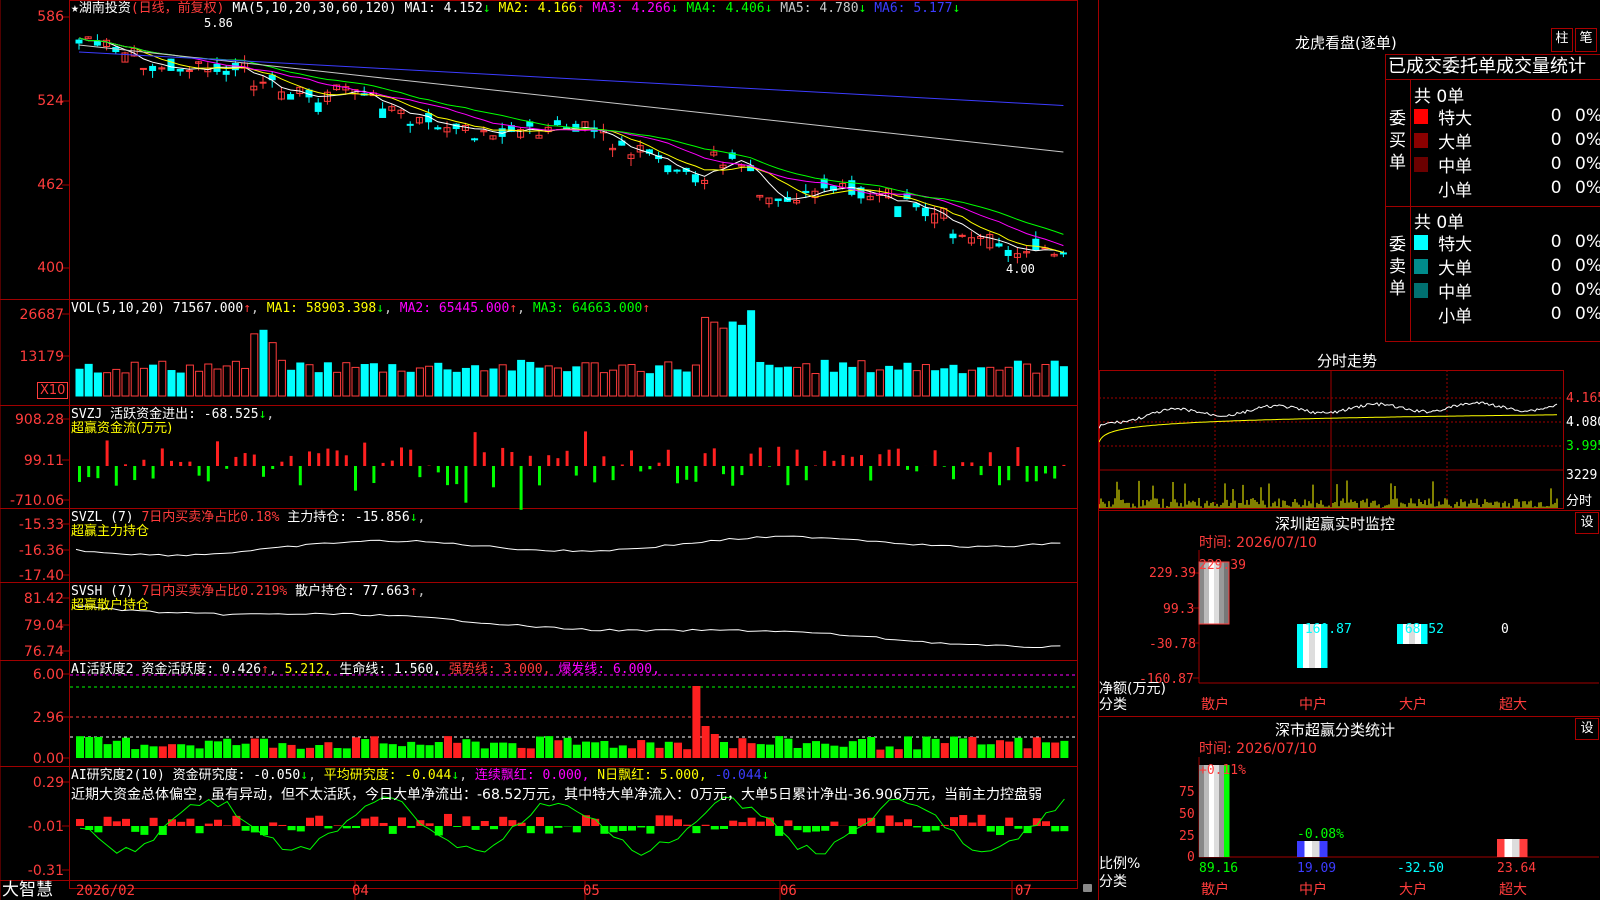 This screenshot has height=900, width=1600. What do you see at coordinates (314, 8) in the screenshot?
I see `ma-params: MA(5,10,20,30,60,120)` at bounding box center [314, 8].